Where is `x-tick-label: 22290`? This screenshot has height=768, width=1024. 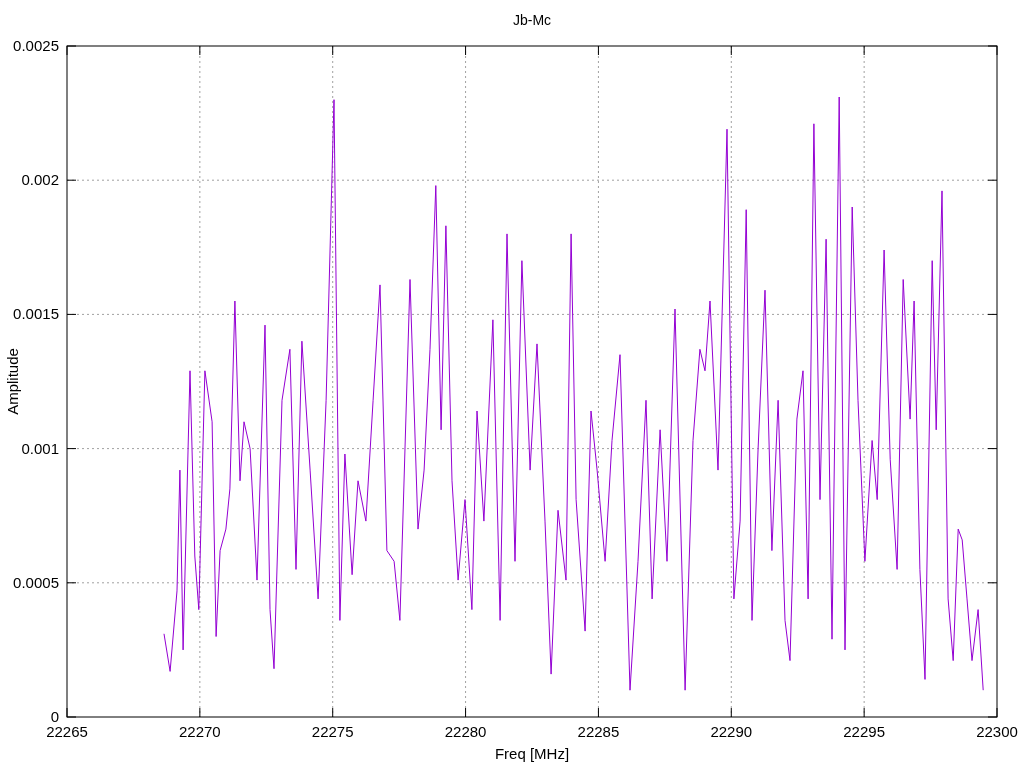
x-tick-label: 22290 is located at coordinates (731, 731).